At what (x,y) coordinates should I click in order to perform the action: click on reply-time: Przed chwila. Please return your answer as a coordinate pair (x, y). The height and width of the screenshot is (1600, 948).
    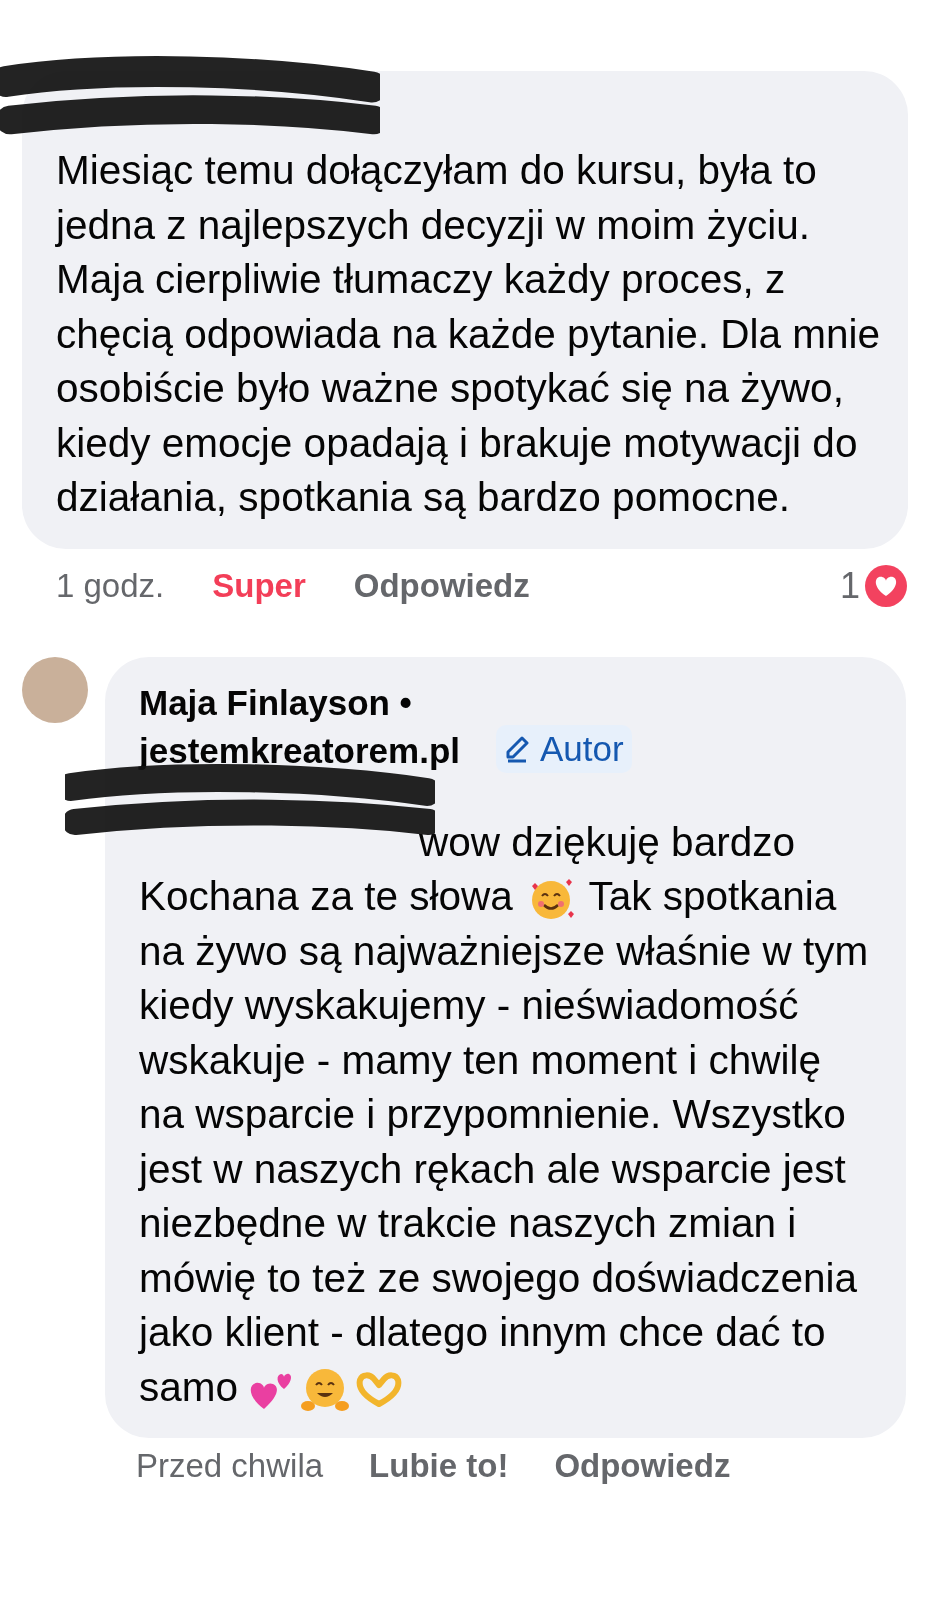
    Looking at the image, I should click on (230, 1466).